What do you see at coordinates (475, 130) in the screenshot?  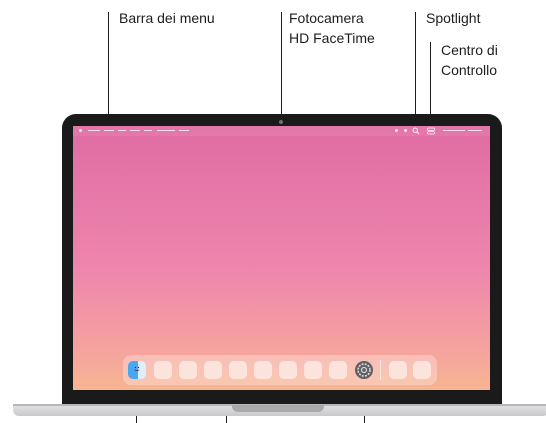 I see `menu-extra` at bounding box center [475, 130].